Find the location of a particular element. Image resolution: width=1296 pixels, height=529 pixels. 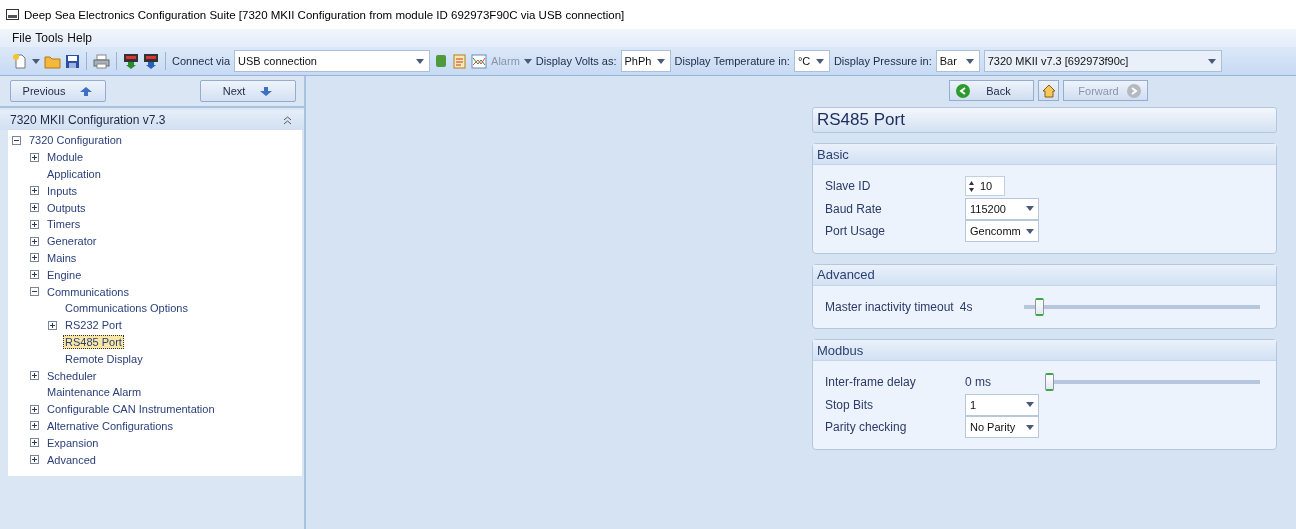

tree-item: Mains is located at coordinates (62, 257).